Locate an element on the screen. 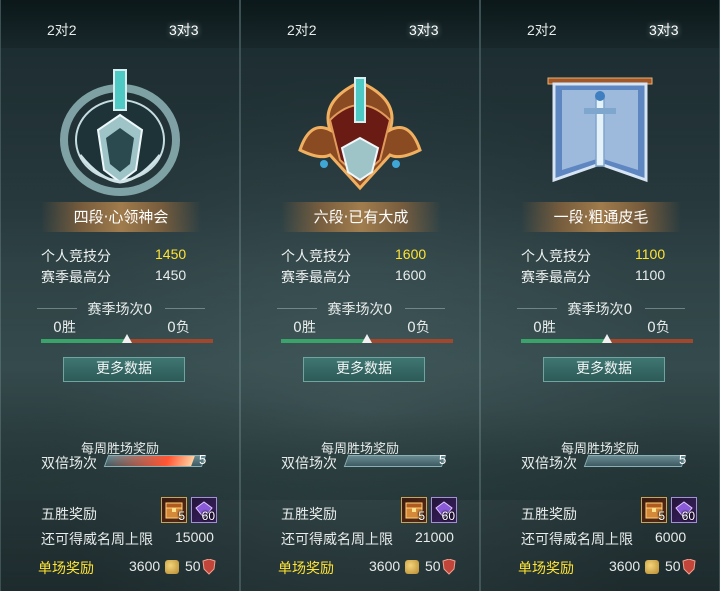  season-high-row: 赛季最高分 1600 is located at coordinates (361, 277).